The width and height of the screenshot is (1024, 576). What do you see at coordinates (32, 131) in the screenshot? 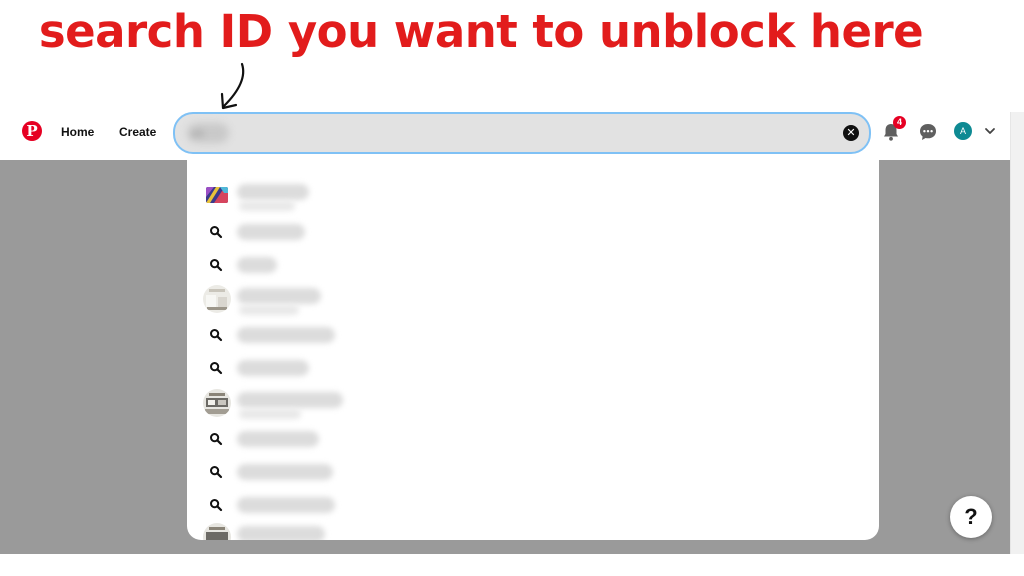
I see `pinterest-logo-icon: P` at bounding box center [32, 131].